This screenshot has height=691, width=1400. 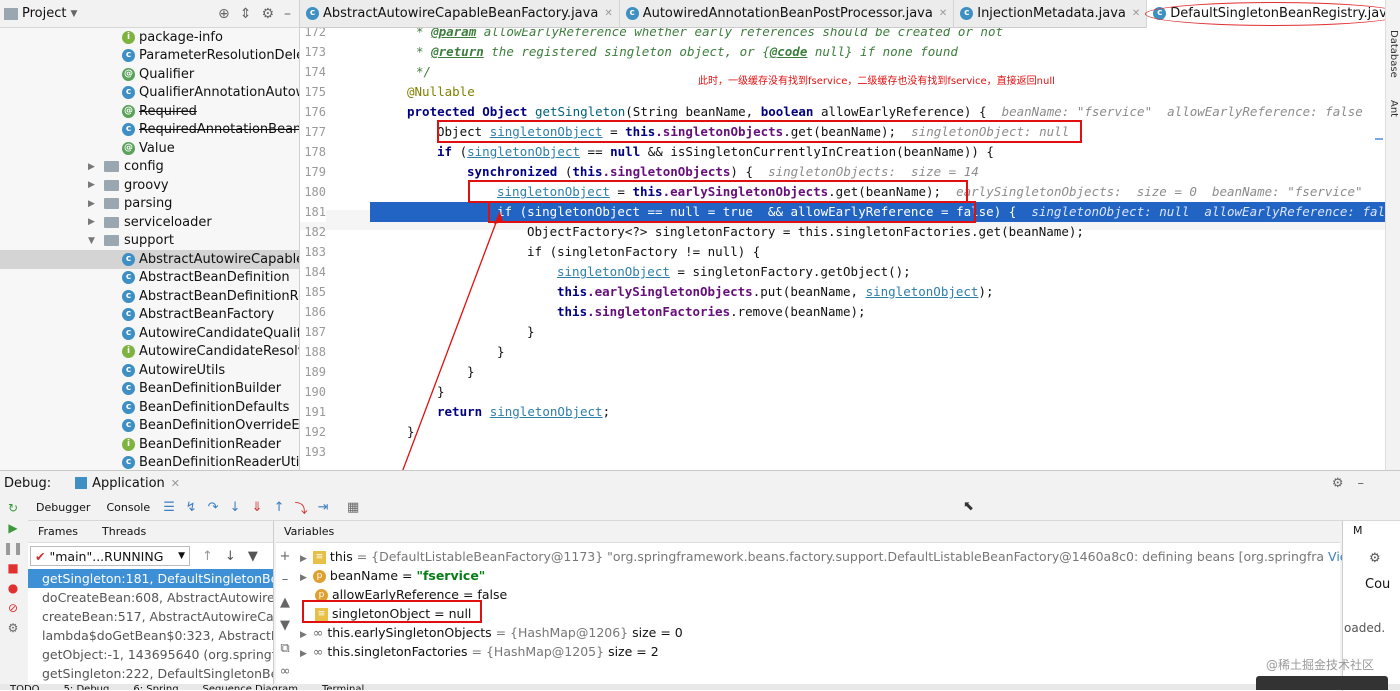 I want to click on menu-icon: ☰, so click(x=169, y=507).